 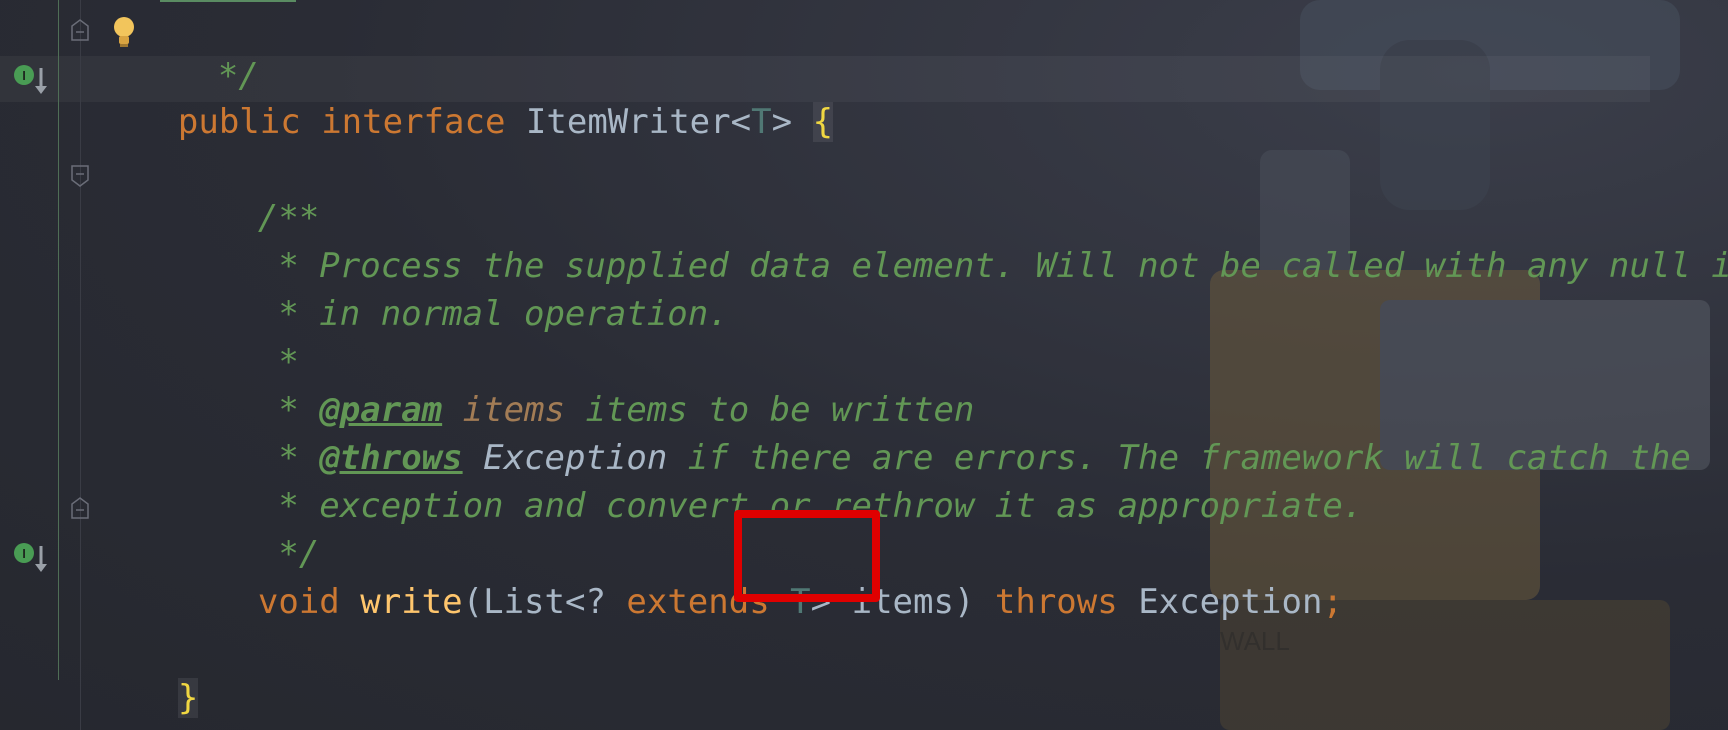 I want to click on code-line-close-brace: }, so click(x=147, y=675).